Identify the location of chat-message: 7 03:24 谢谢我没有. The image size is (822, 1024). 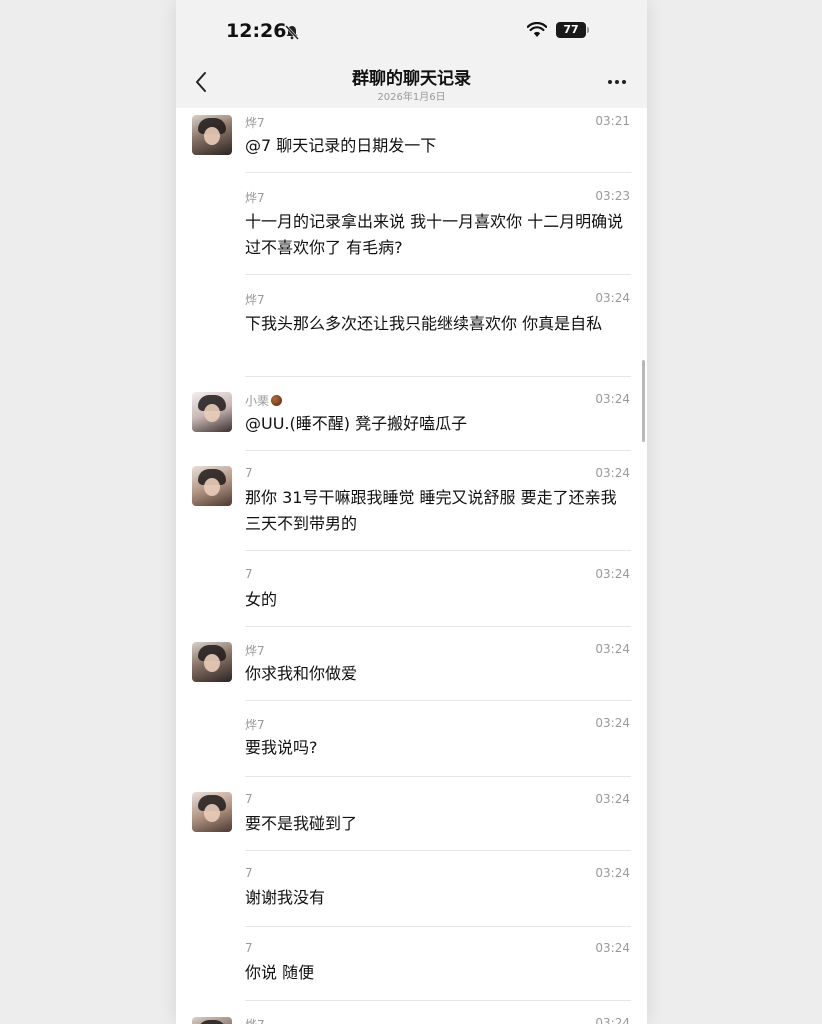
(411, 894).